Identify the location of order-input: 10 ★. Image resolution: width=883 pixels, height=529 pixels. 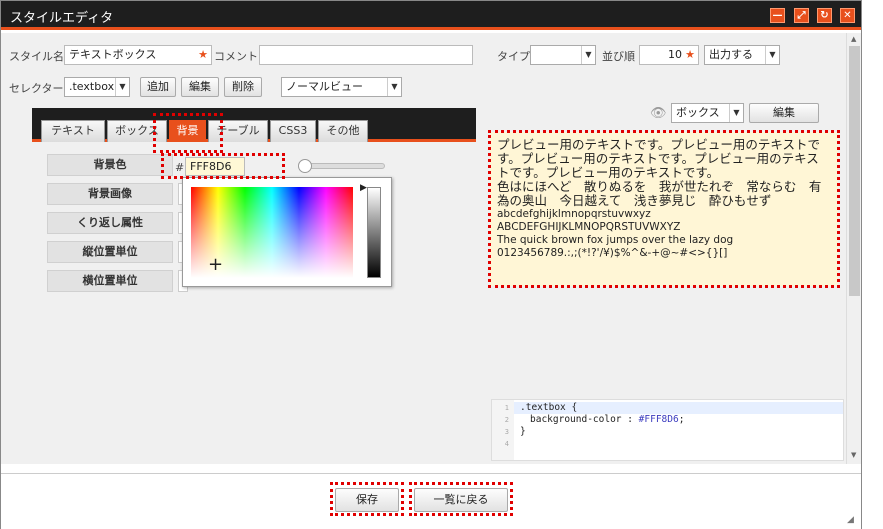
(669, 55).